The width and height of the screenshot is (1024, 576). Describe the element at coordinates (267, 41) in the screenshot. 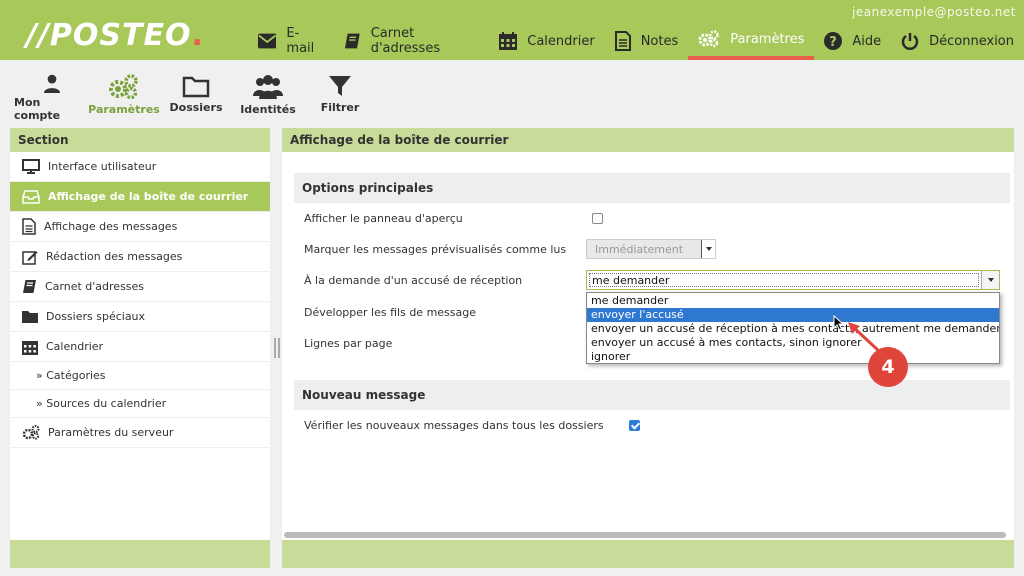

I see `envelope-icon` at that location.